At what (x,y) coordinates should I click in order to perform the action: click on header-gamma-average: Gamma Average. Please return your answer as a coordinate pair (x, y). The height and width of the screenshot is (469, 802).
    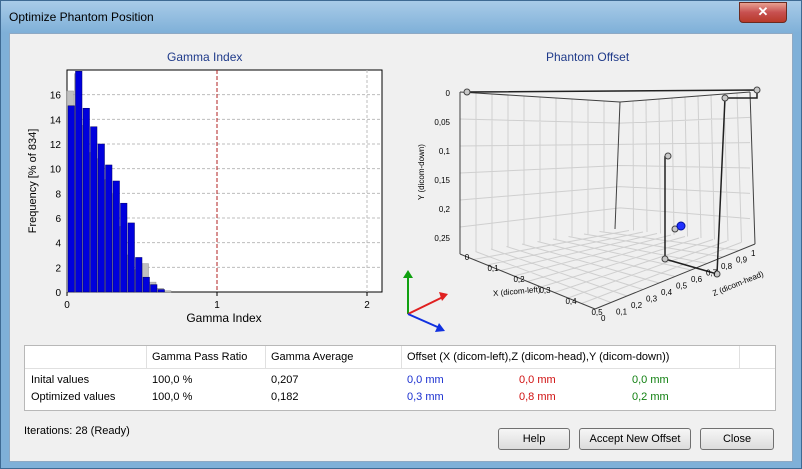
    Looking at the image, I should click on (312, 357).